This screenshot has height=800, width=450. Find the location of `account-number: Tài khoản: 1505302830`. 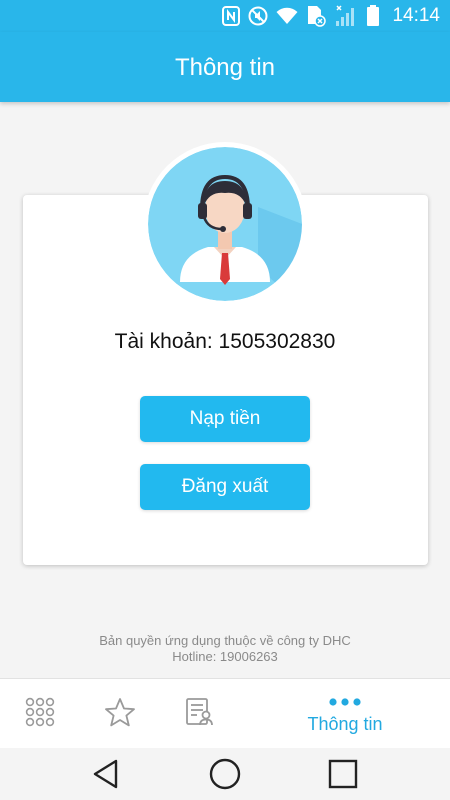

account-number: Tài khoản: 1505302830 is located at coordinates (225, 341).